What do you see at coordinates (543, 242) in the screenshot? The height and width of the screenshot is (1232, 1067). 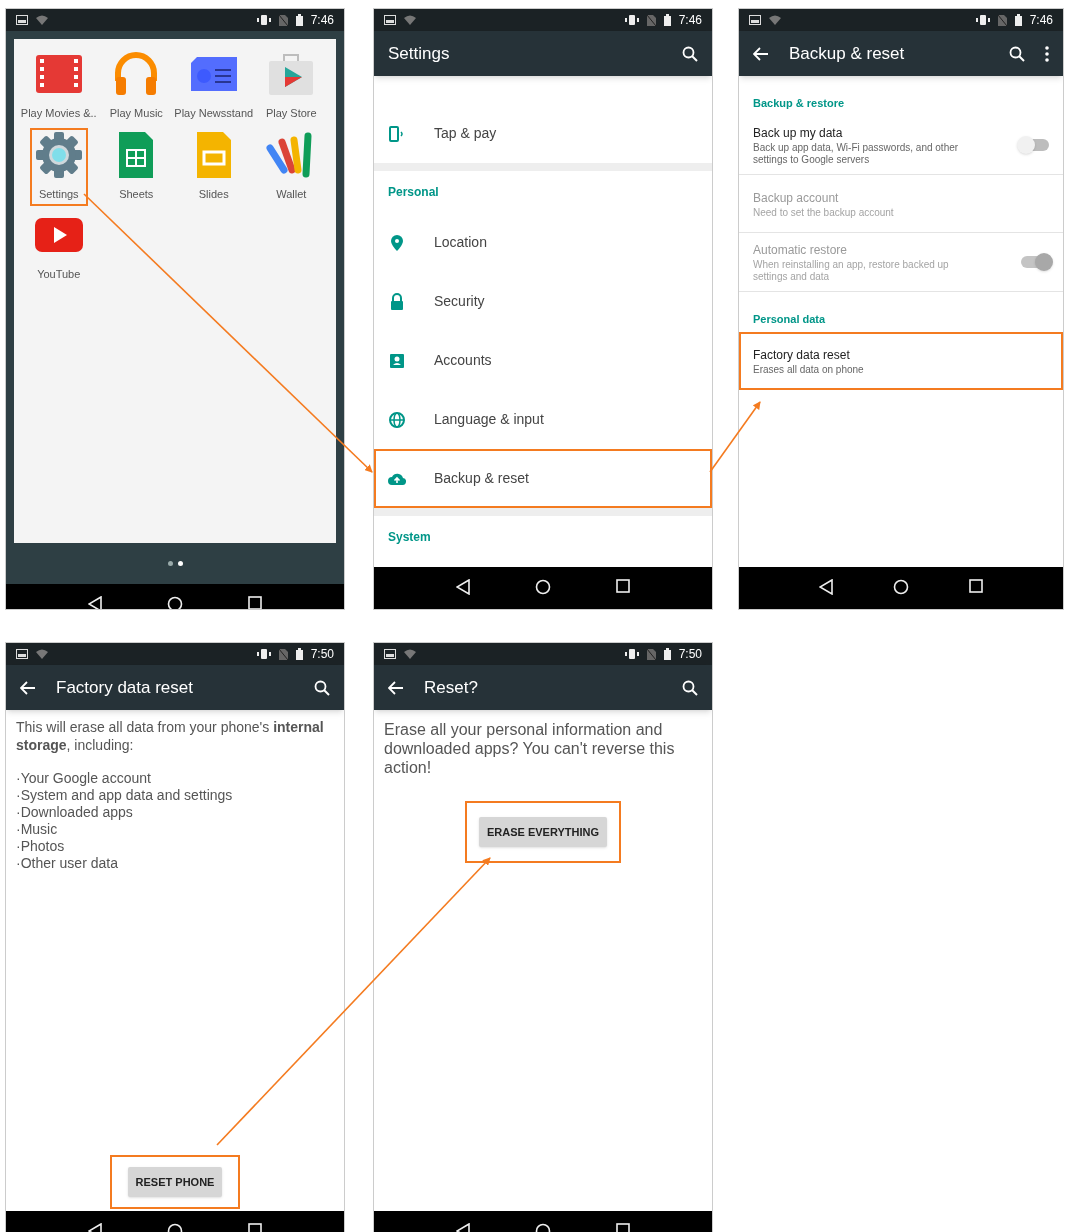 I see `settings-item: Location` at bounding box center [543, 242].